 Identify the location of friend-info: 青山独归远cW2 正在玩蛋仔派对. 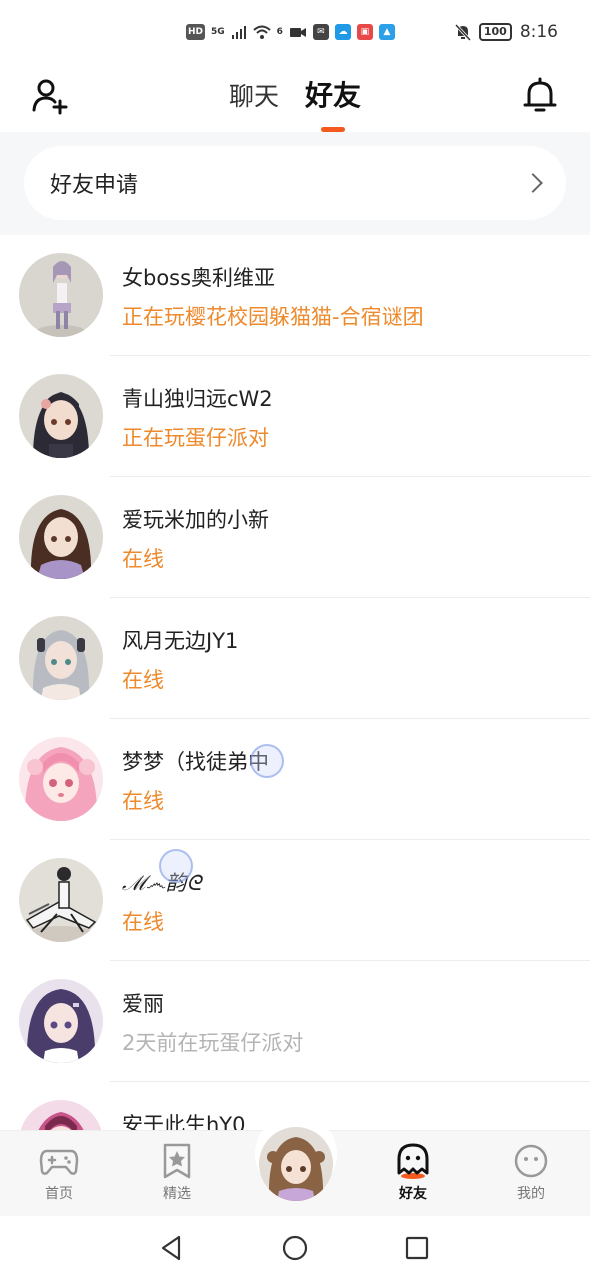
(356, 418).